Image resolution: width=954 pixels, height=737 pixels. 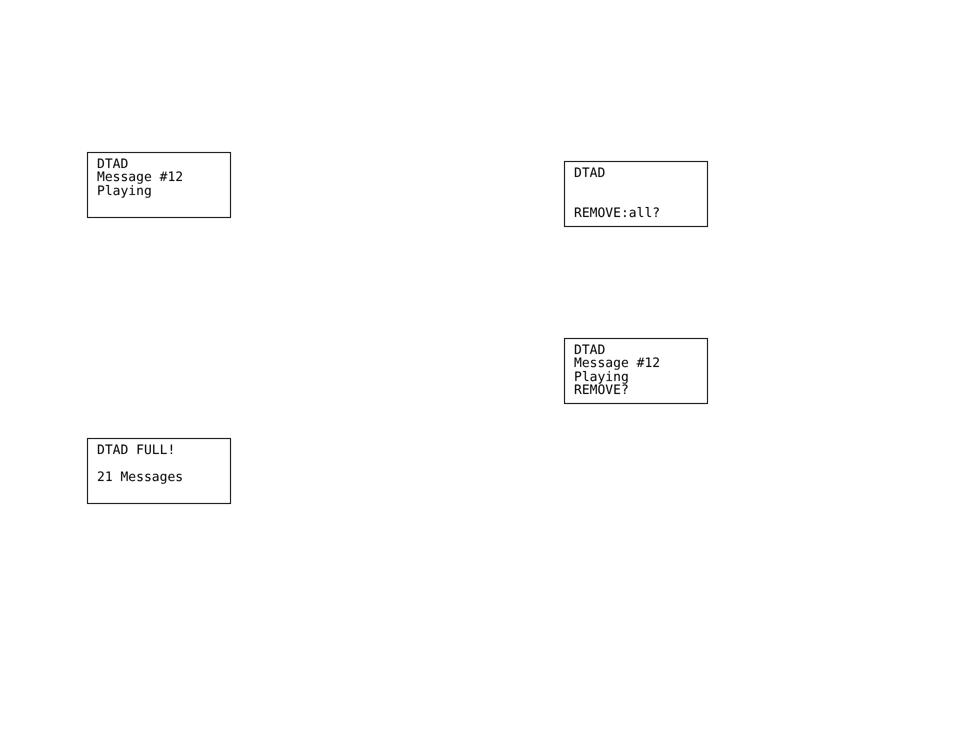 What do you see at coordinates (601, 391) in the screenshot?
I see `display-line: REMOVE?` at bounding box center [601, 391].